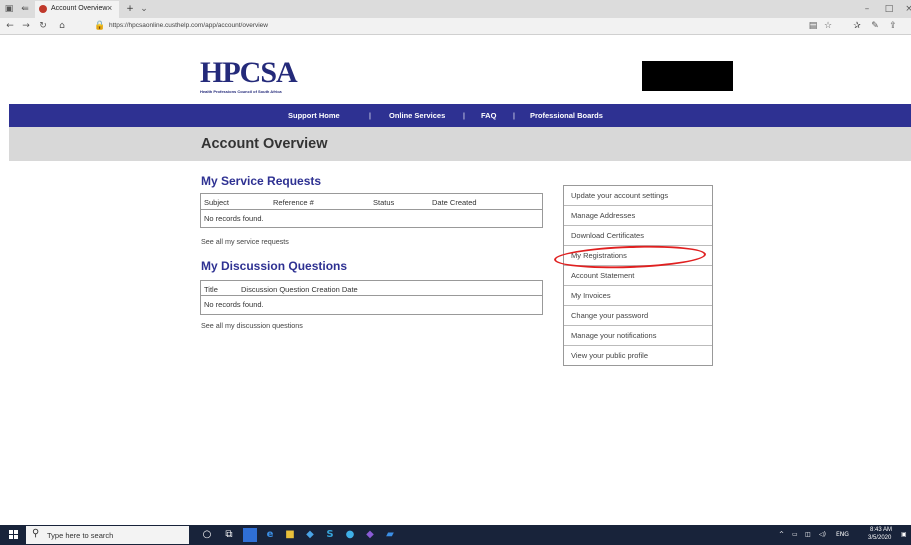 The image size is (911, 545). I want to click on menu-item-label: Update your account settings, so click(620, 195).